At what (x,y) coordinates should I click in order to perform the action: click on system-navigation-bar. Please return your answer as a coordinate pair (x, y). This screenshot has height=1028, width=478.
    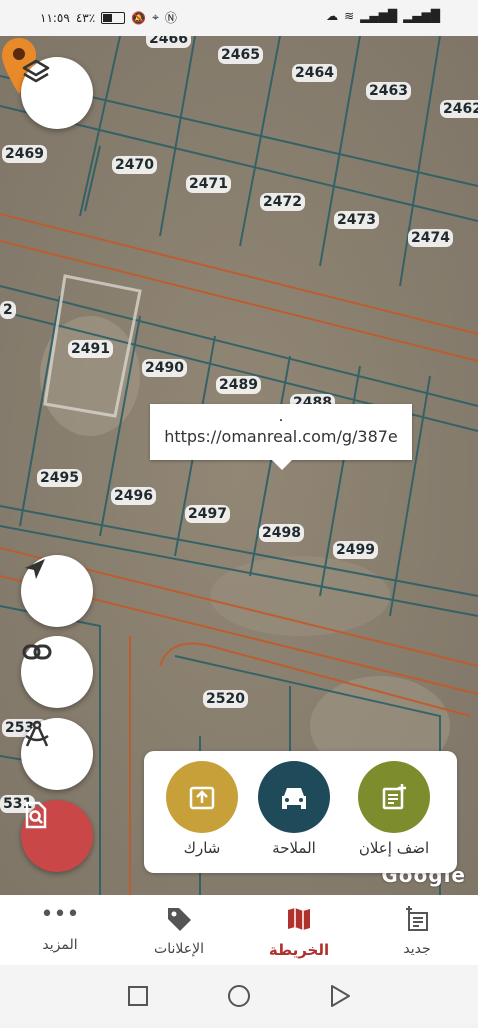
    Looking at the image, I should click on (239, 994).